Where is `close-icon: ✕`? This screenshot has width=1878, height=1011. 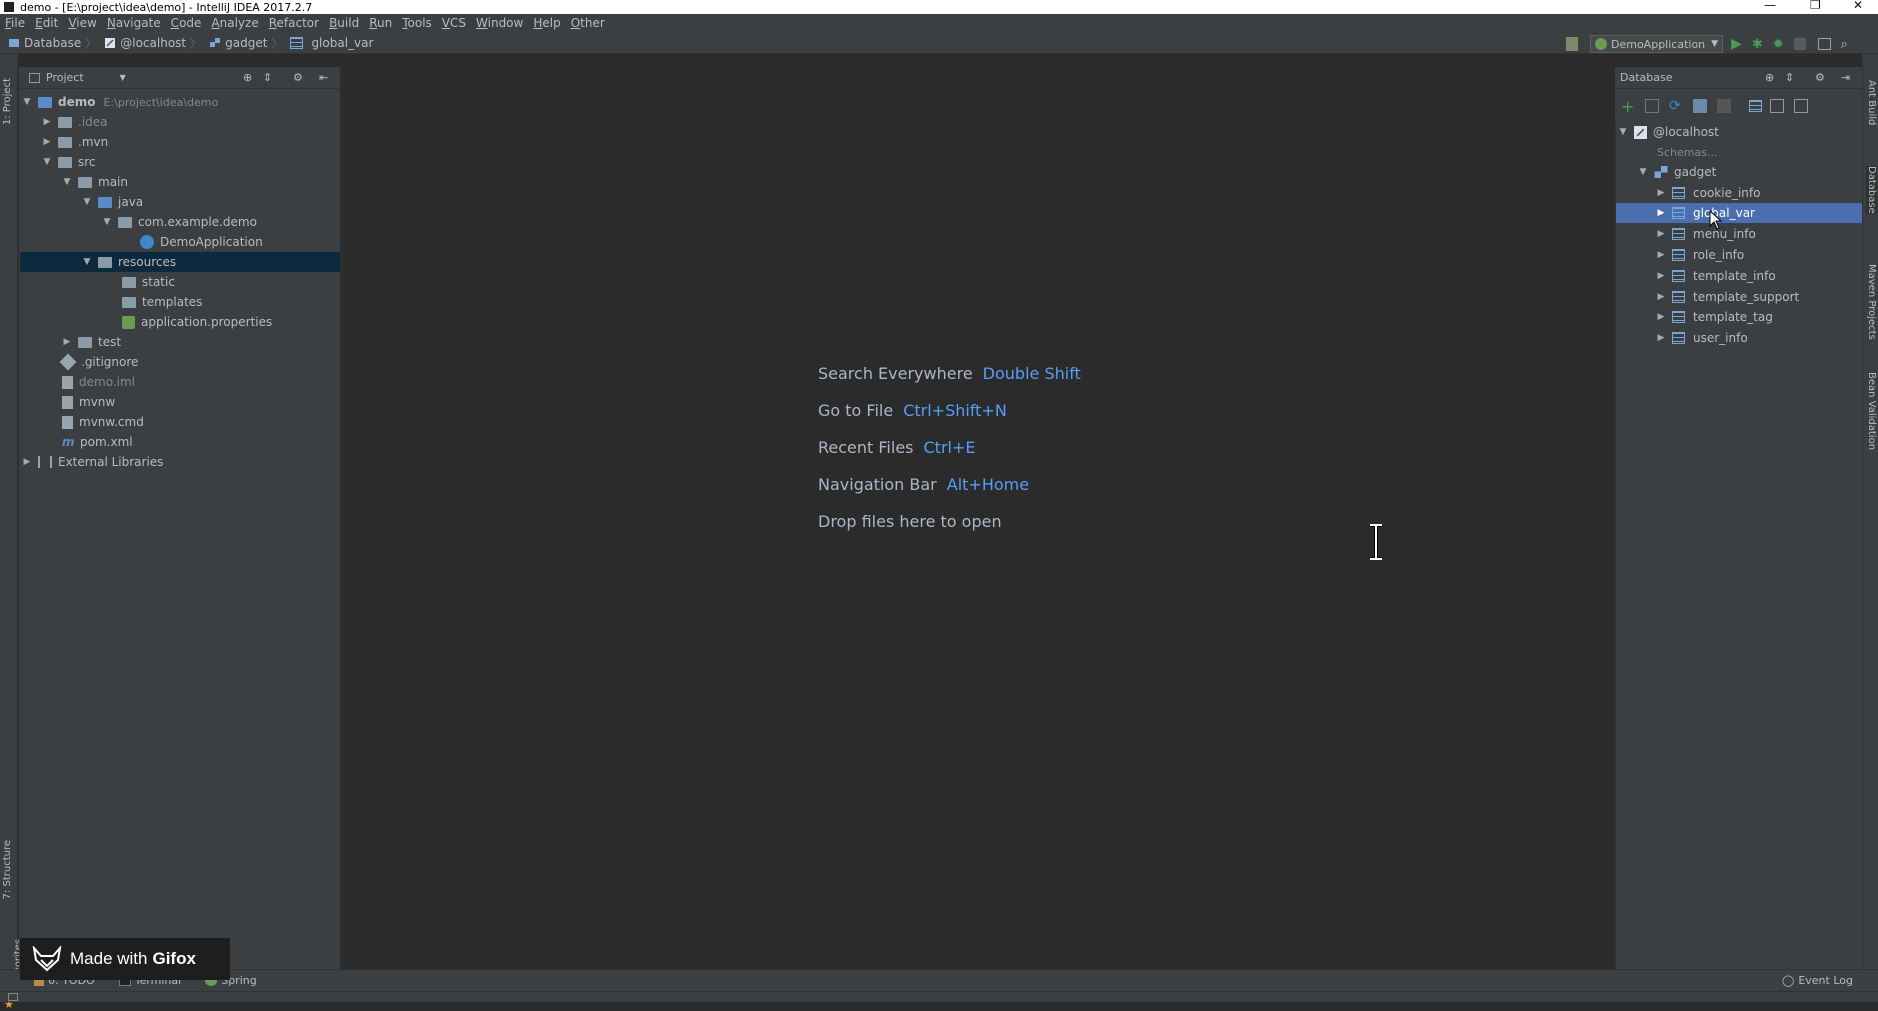 close-icon: ✕ is located at coordinates (1858, 6).